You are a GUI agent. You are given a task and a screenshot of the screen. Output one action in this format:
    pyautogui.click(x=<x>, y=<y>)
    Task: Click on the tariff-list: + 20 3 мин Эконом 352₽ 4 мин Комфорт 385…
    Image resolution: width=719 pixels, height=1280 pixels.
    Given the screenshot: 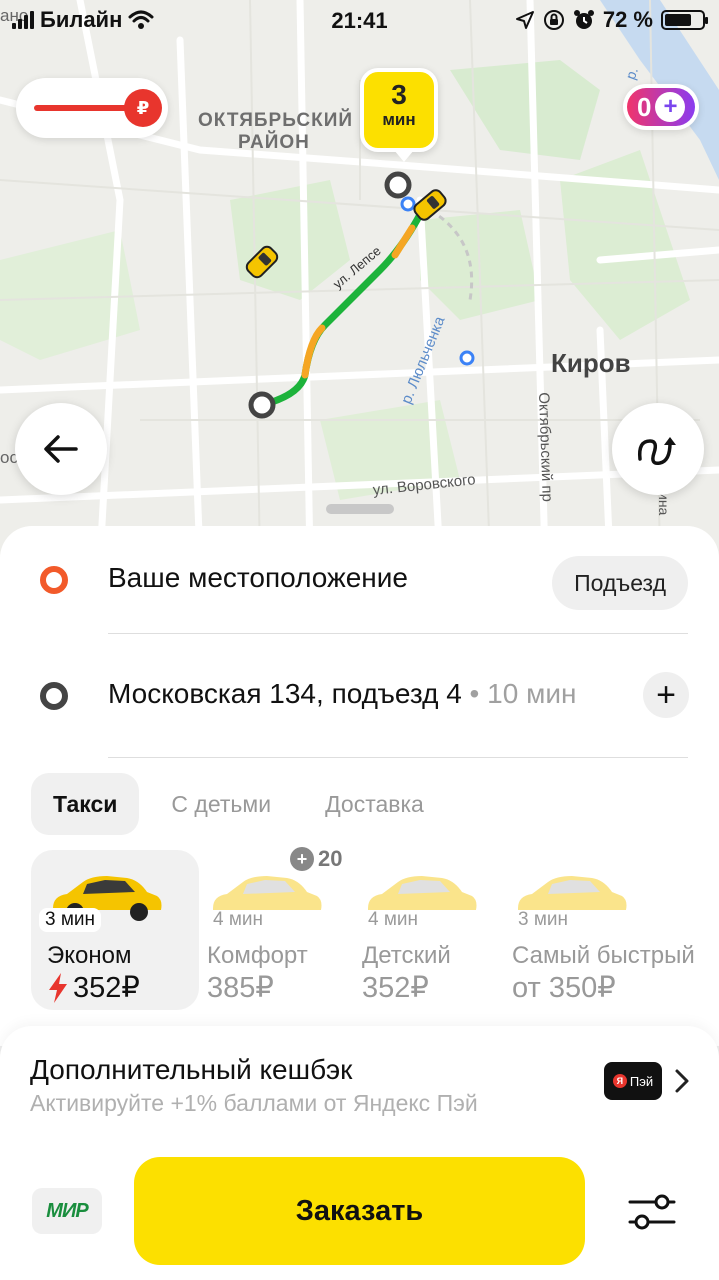 What is the action you would take?
    pyautogui.click(x=359, y=930)
    